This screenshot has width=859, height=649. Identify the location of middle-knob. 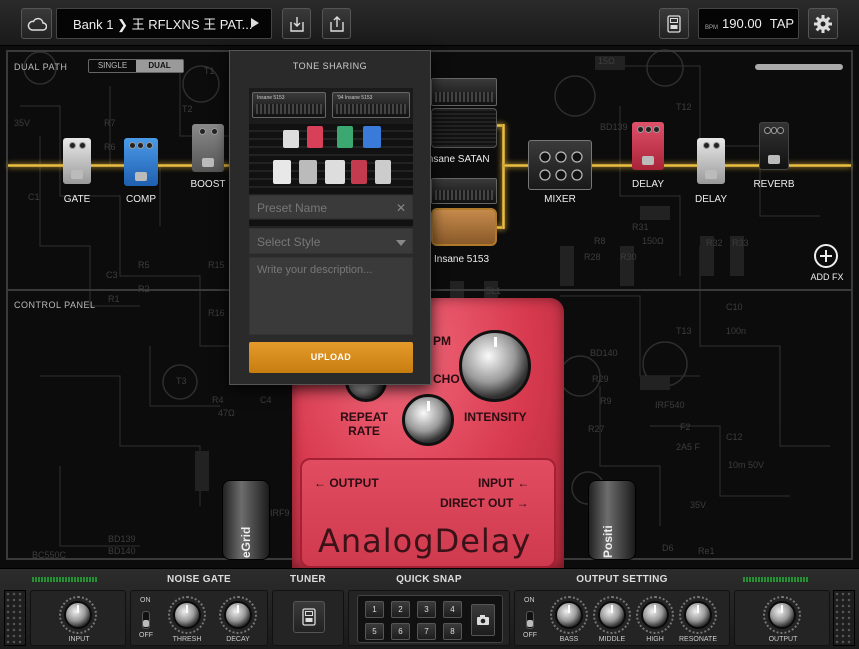
(612, 615).